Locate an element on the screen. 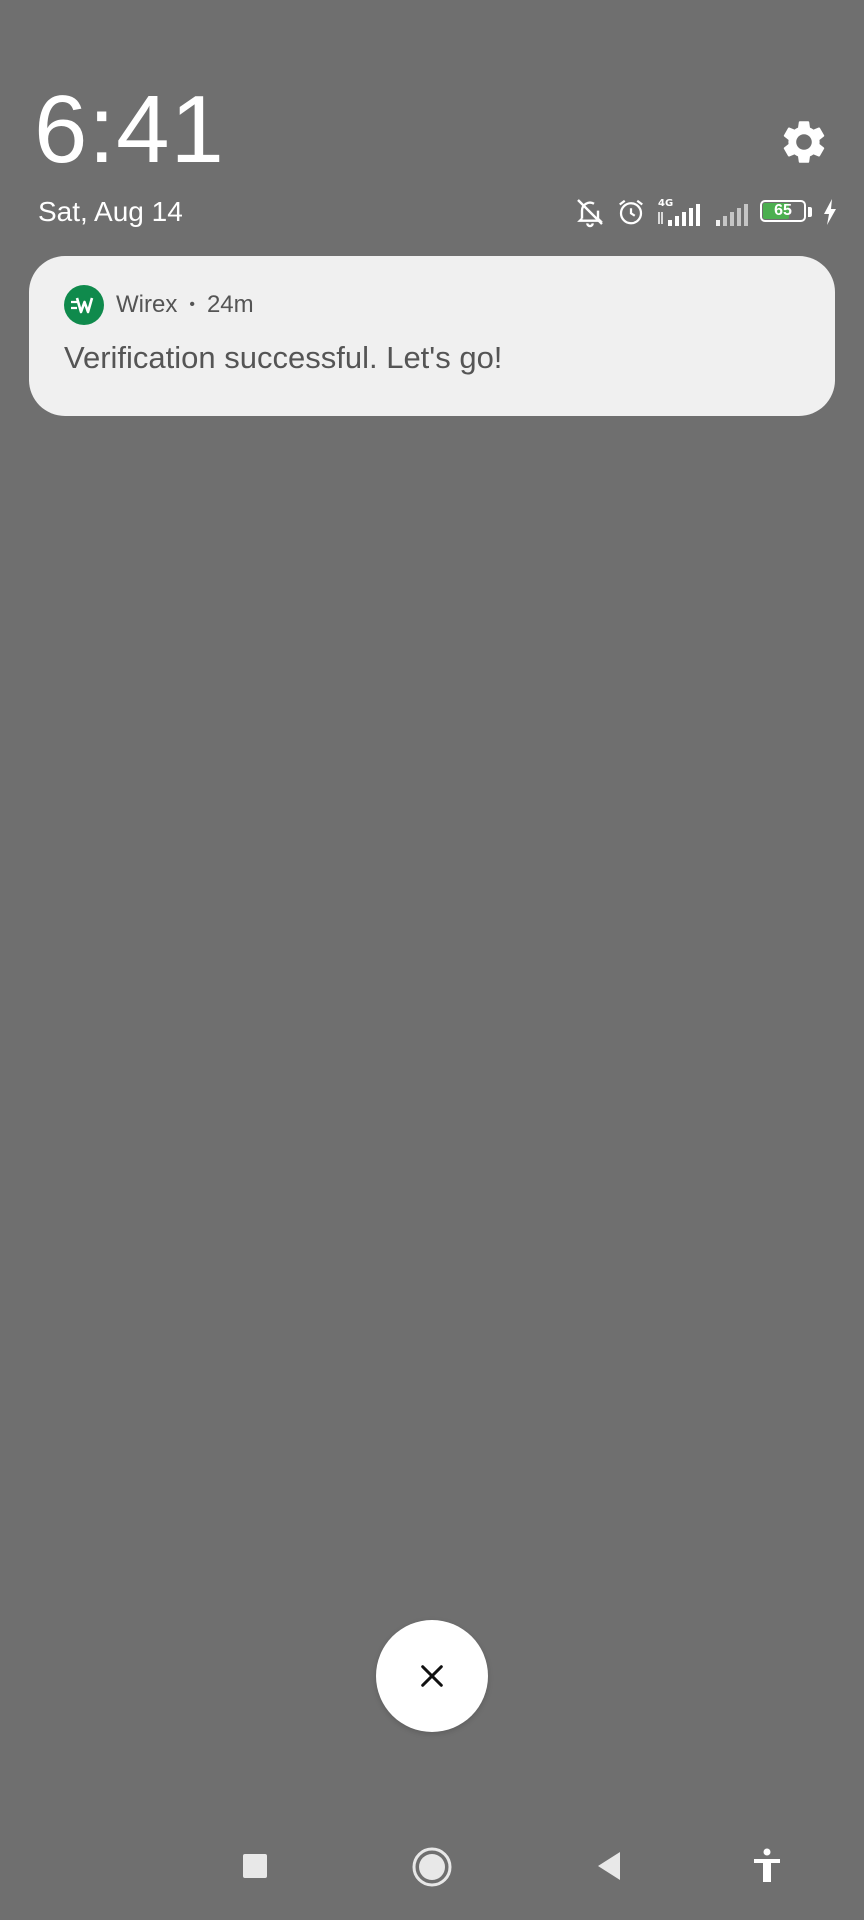 The height and width of the screenshot is (1920, 864). recents-icon is located at coordinates (255, 1866).